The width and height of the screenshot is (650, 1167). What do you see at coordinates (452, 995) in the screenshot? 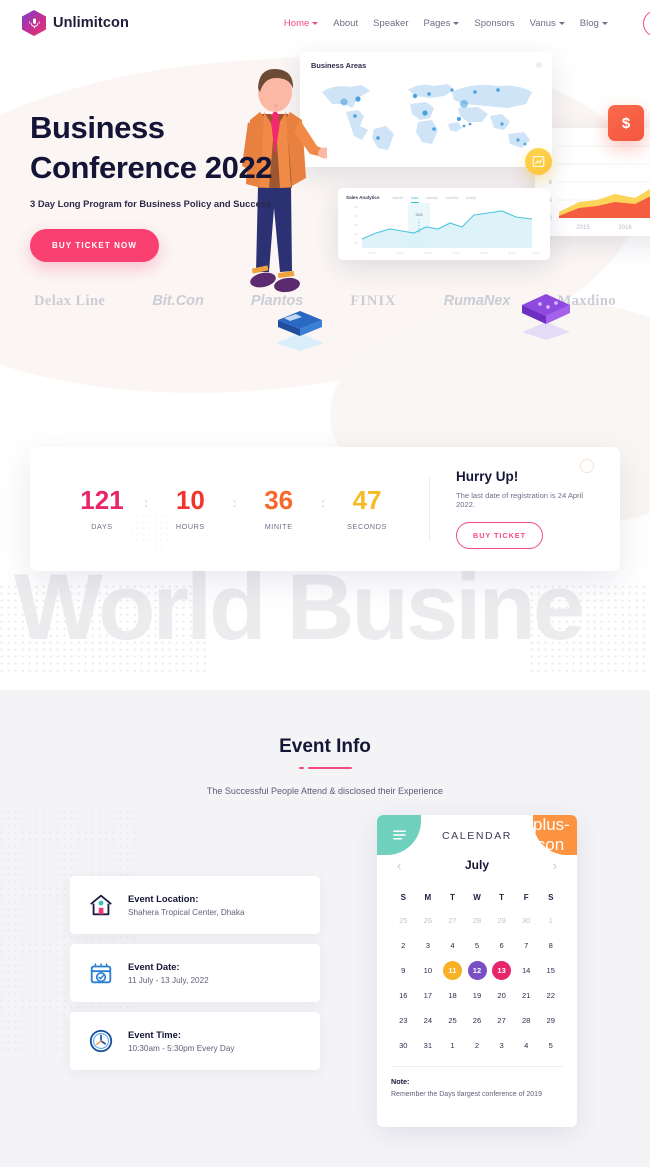
I see `calendar-day-cell: 18` at bounding box center [452, 995].